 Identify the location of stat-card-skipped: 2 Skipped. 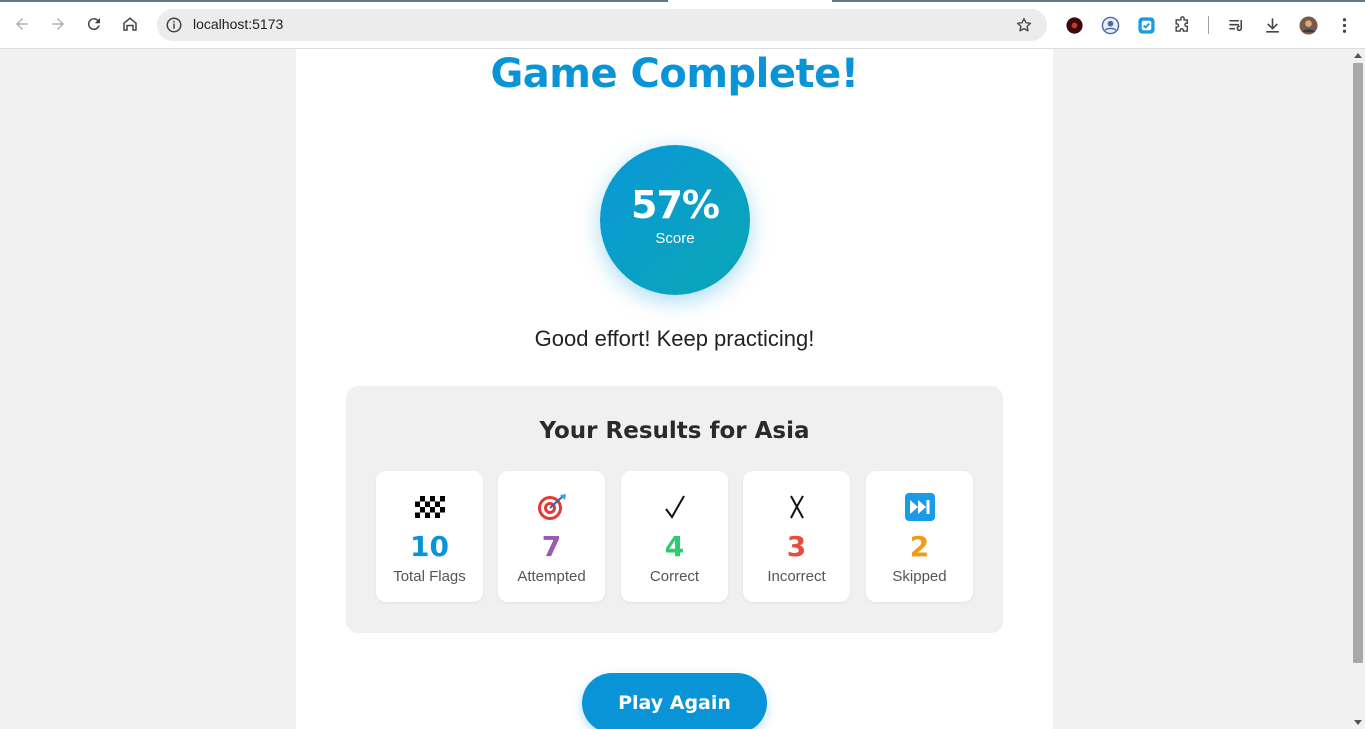
(919, 536).